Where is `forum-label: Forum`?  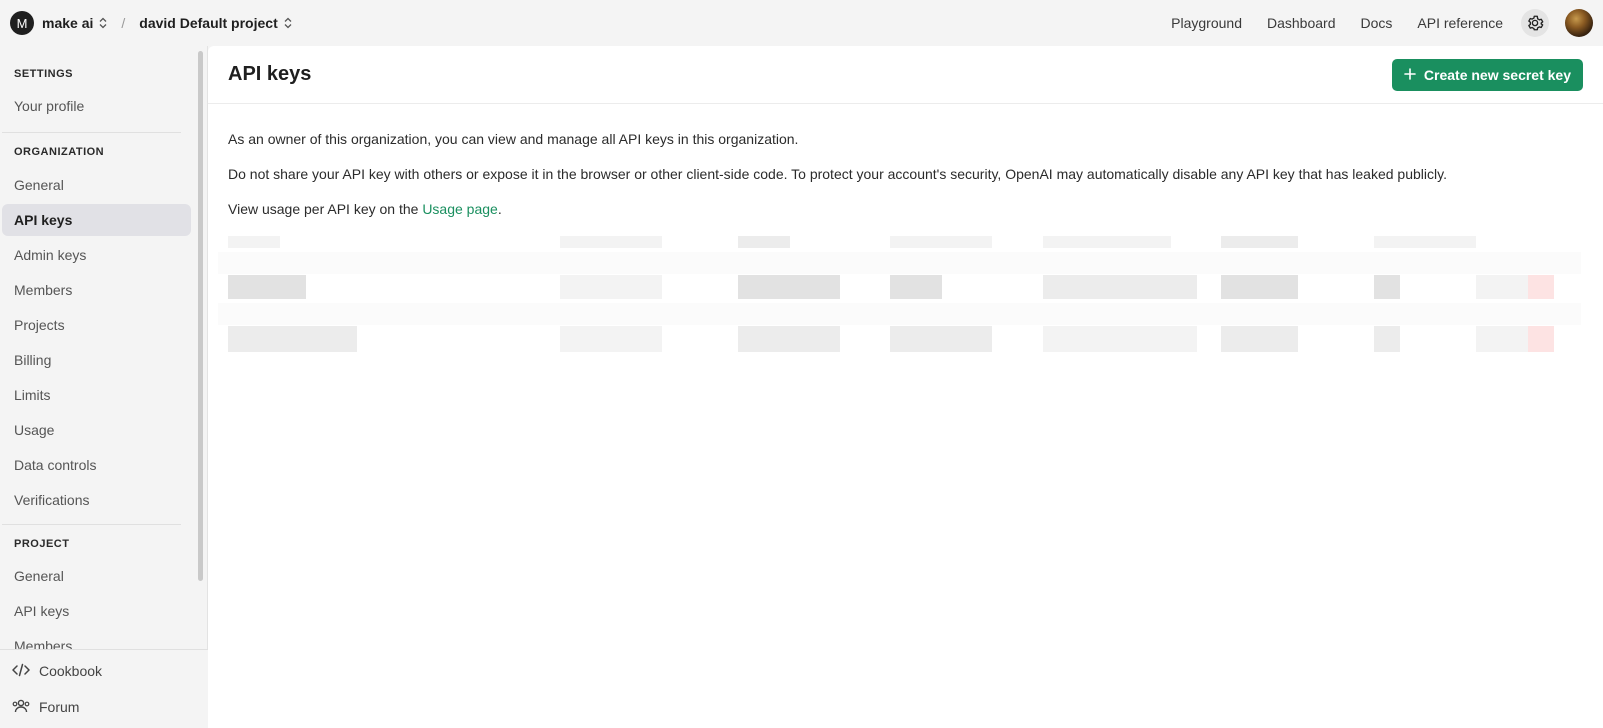
forum-label: Forum is located at coordinates (59, 707).